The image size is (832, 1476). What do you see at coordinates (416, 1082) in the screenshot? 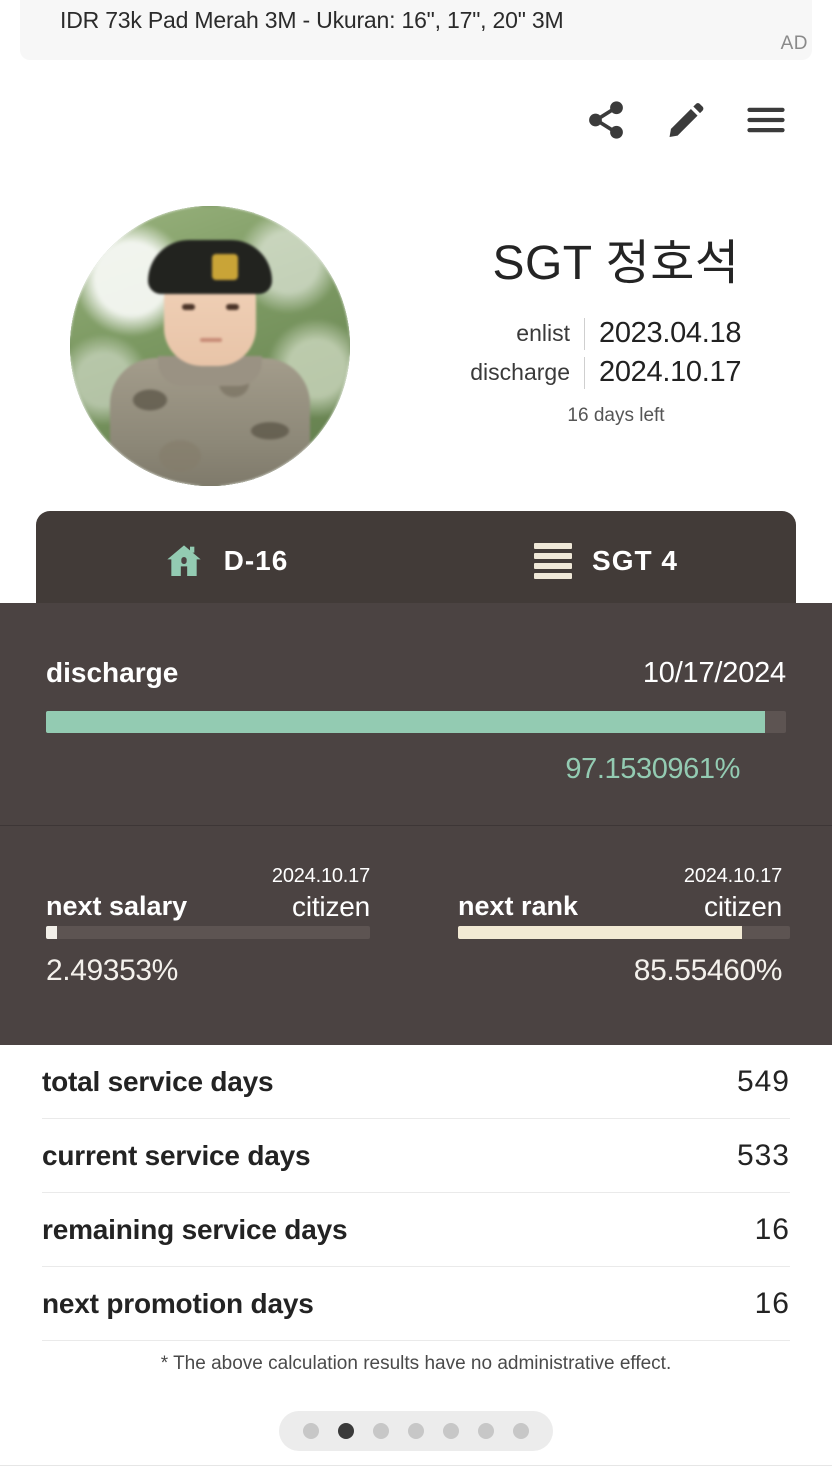
I see `table-row: total service days 549` at bounding box center [416, 1082].